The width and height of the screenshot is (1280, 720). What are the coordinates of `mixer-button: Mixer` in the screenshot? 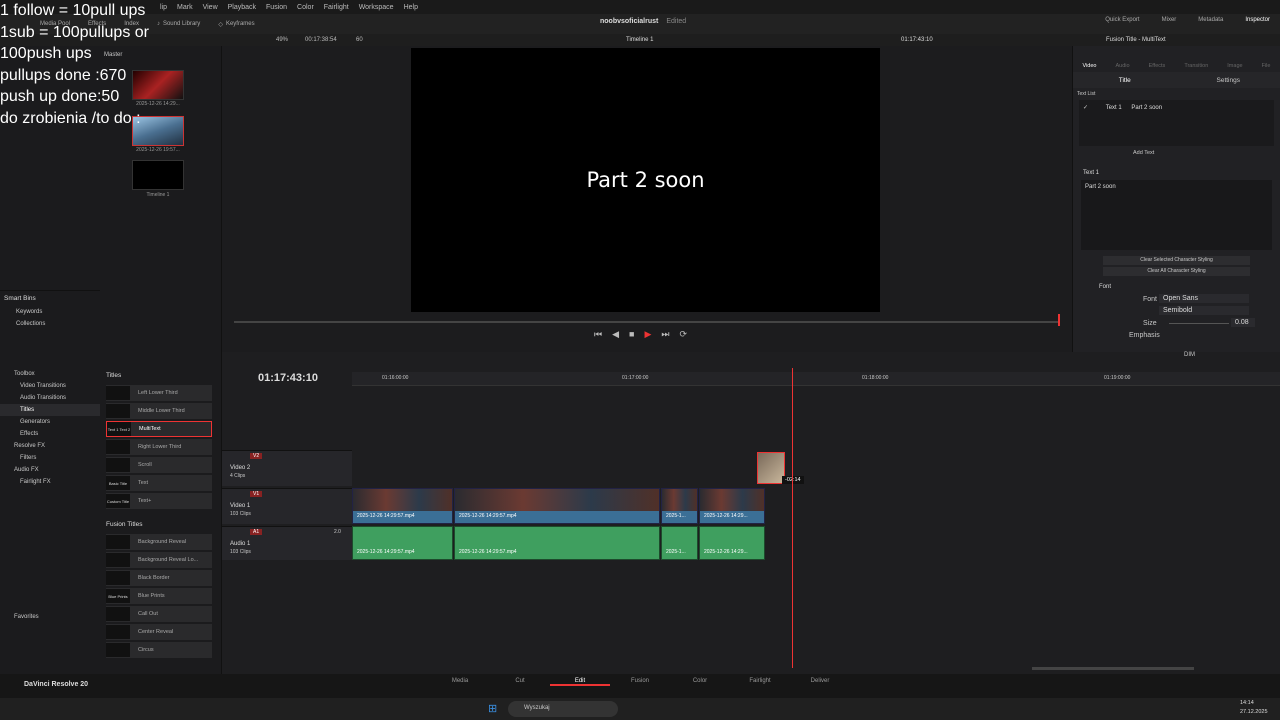 It's located at (1169, 20).